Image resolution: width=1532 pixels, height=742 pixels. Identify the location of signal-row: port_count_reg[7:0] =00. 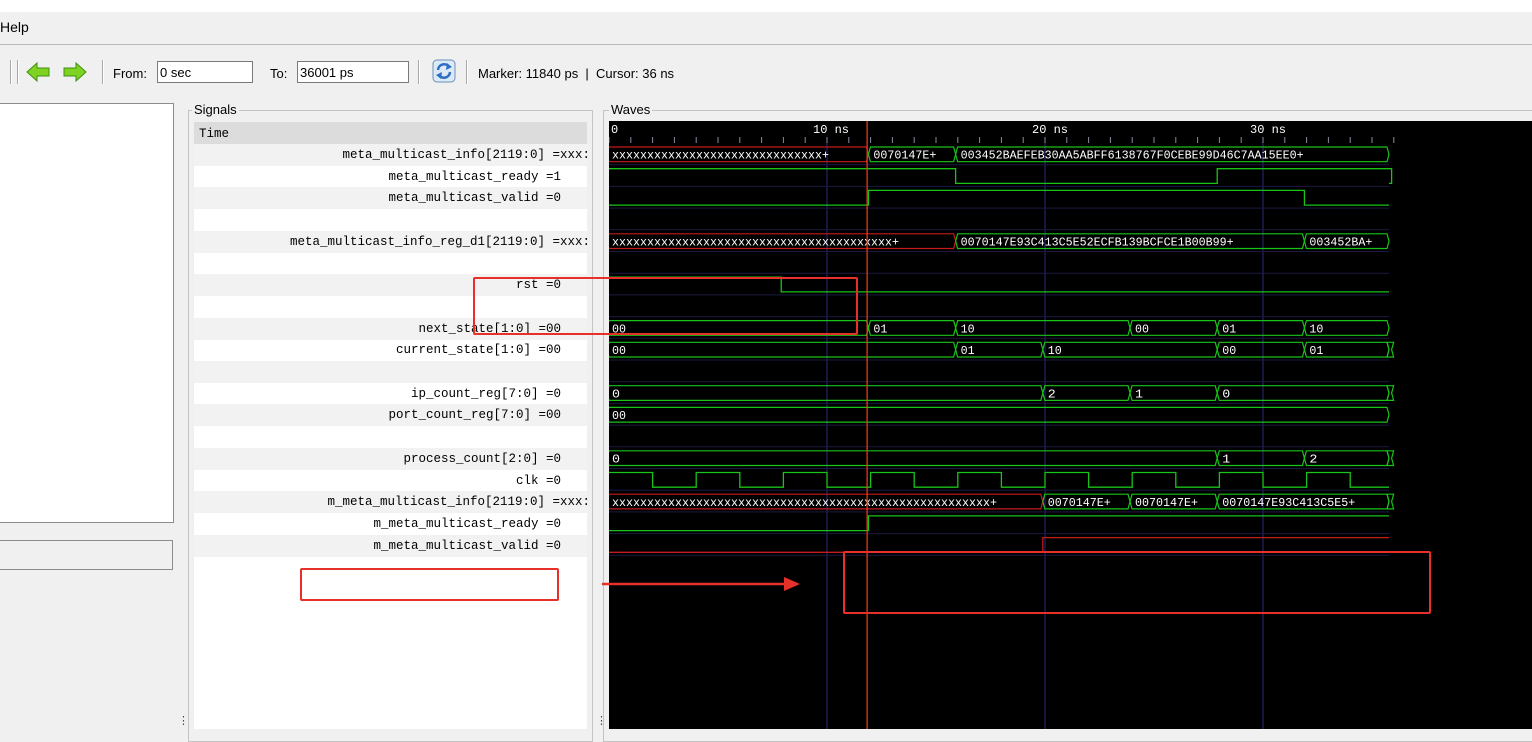
(390, 415).